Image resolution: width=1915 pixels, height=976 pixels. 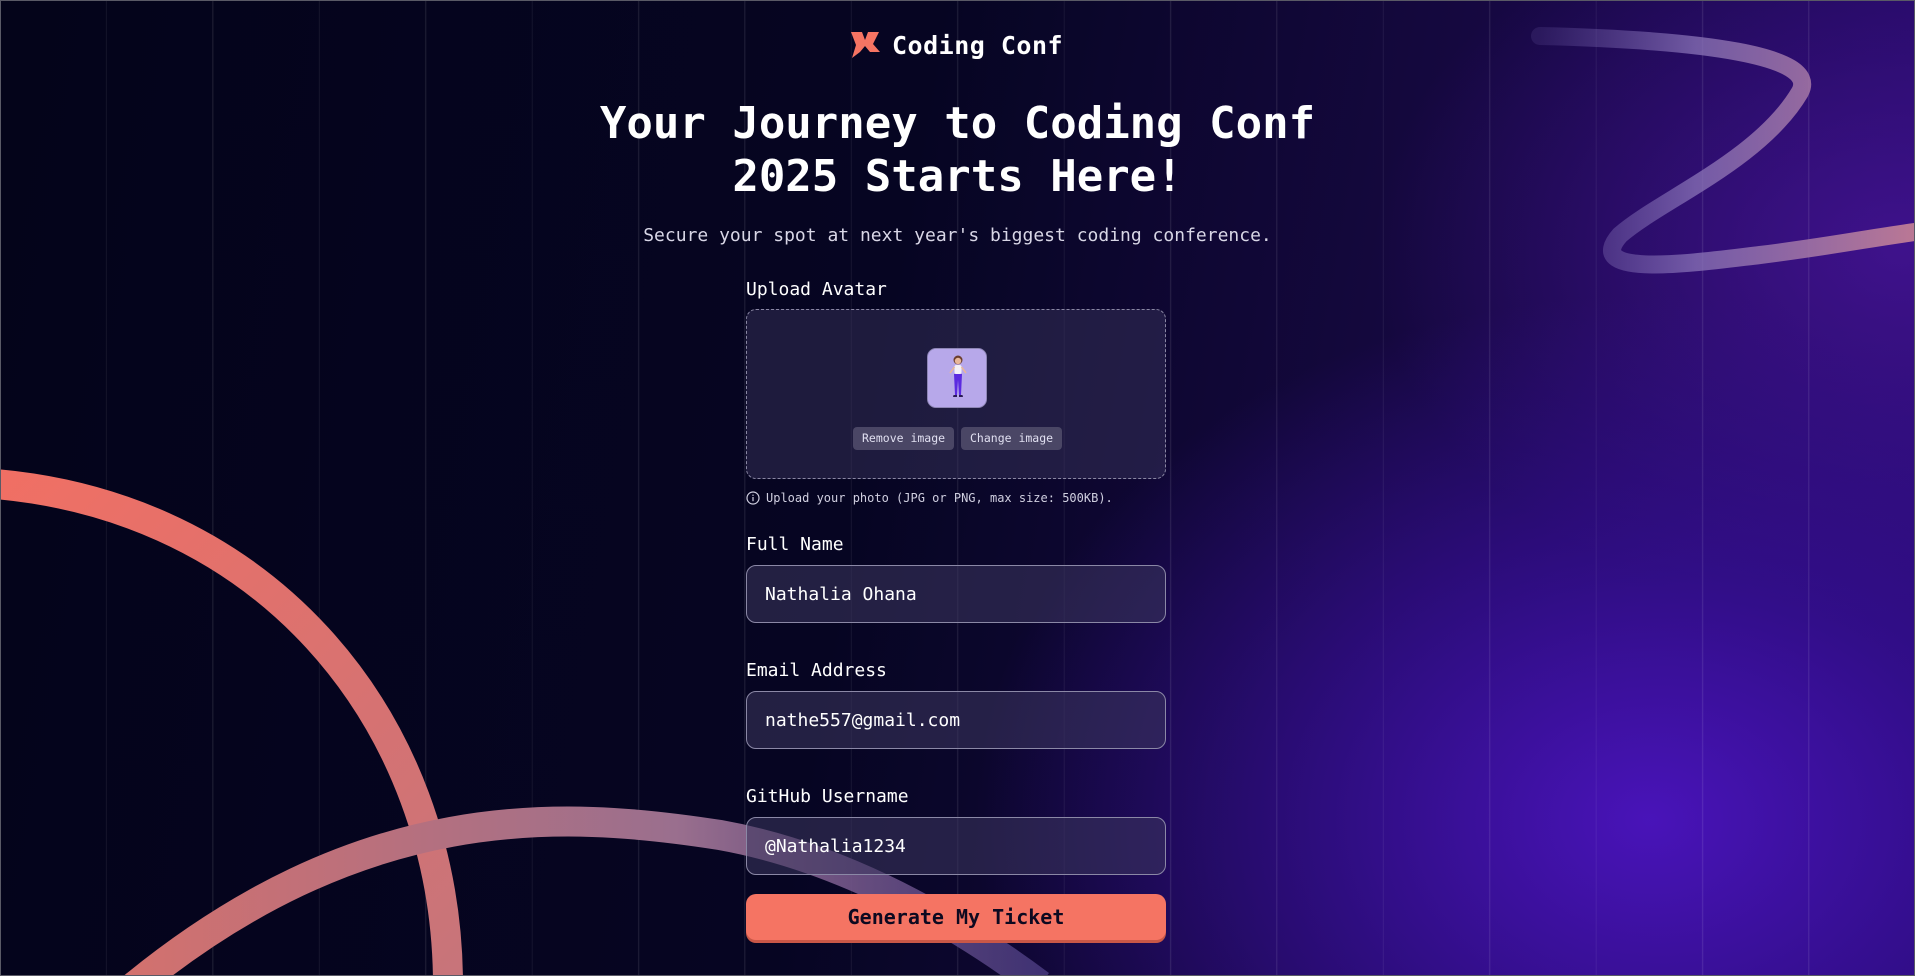 I want to click on avatar-upload-label: Upload Avatar, so click(x=816, y=289).